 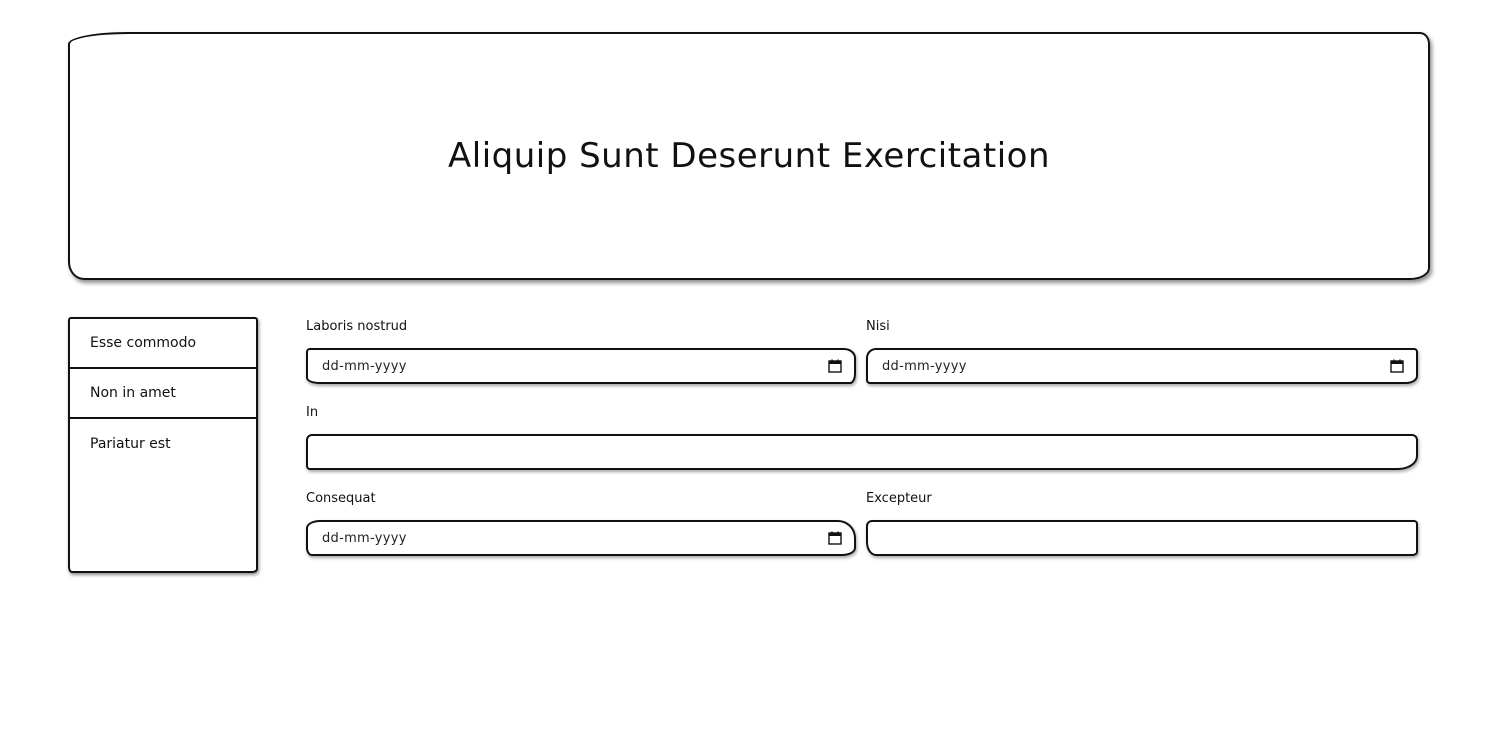 What do you see at coordinates (312, 412) in the screenshot?
I see `field-label: In` at bounding box center [312, 412].